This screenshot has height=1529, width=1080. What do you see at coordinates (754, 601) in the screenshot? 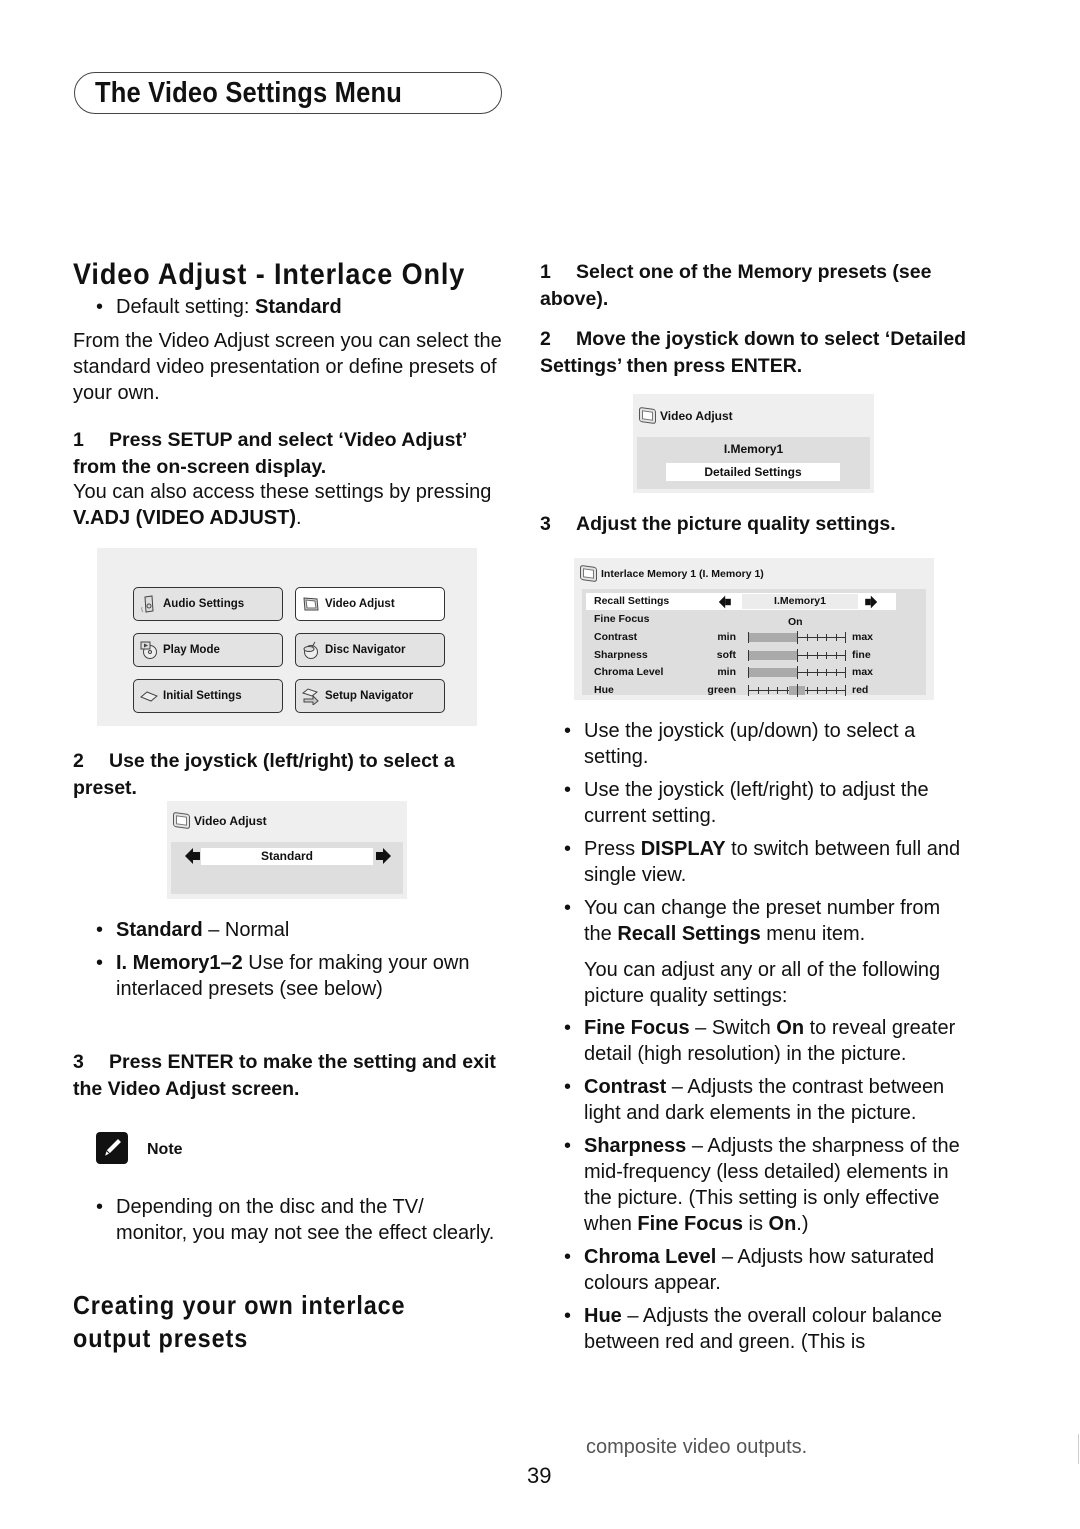
I see `recall-settings-row: Recall Settings I.Memory1` at bounding box center [754, 601].